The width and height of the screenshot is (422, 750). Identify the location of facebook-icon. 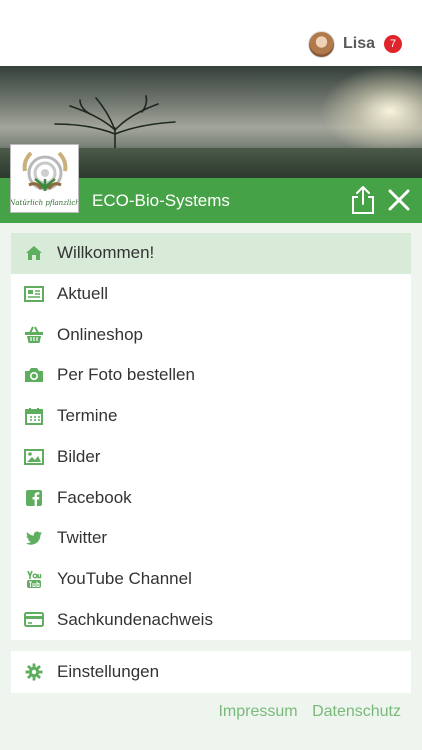
(34, 498).